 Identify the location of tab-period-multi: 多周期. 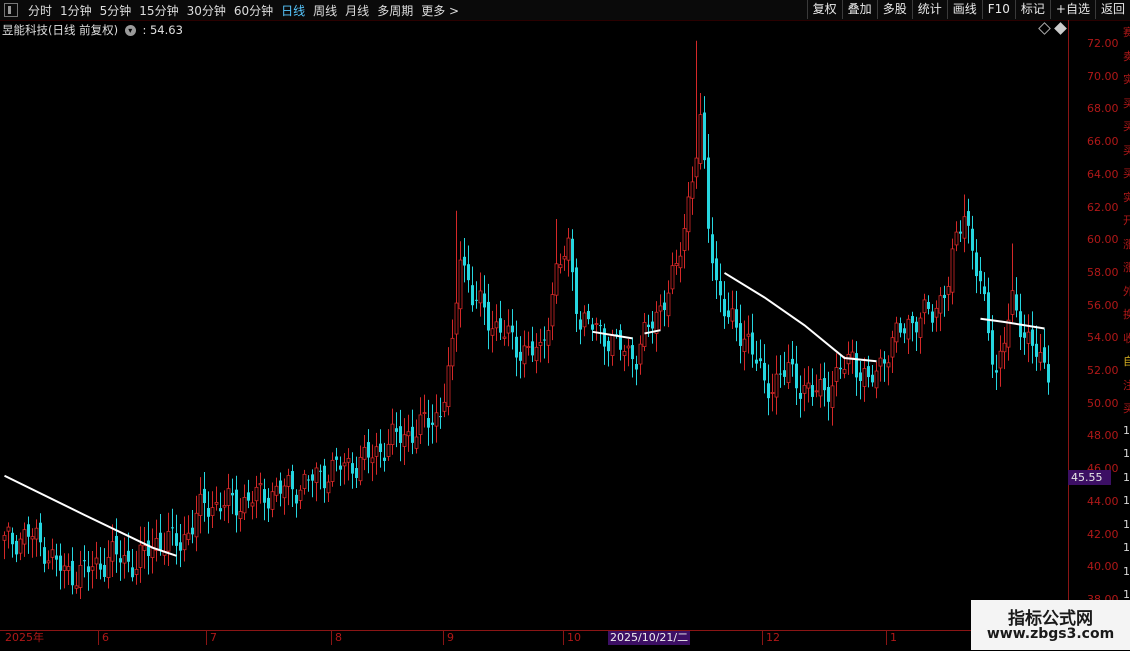
(395, 10).